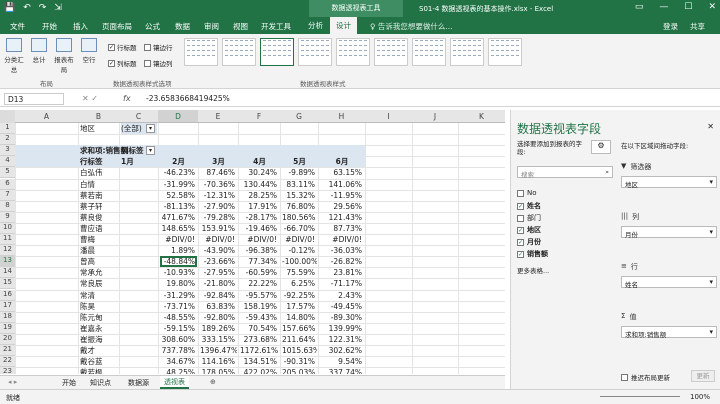 This screenshot has height=404, width=720. I want to click on tab-developer: 开发工具, so click(276, 26).